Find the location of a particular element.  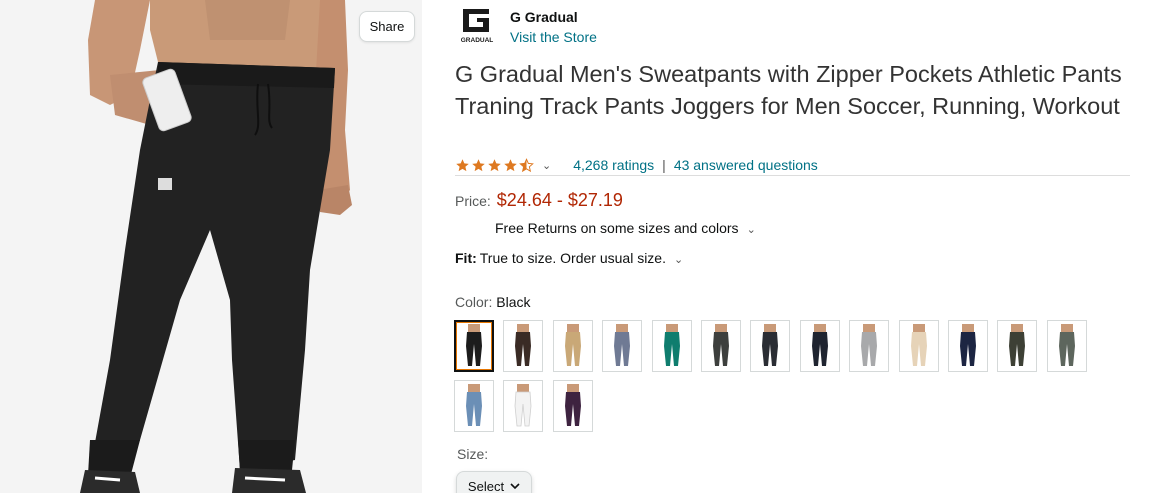

size-label: Size: is located at coordinates (473, 454).